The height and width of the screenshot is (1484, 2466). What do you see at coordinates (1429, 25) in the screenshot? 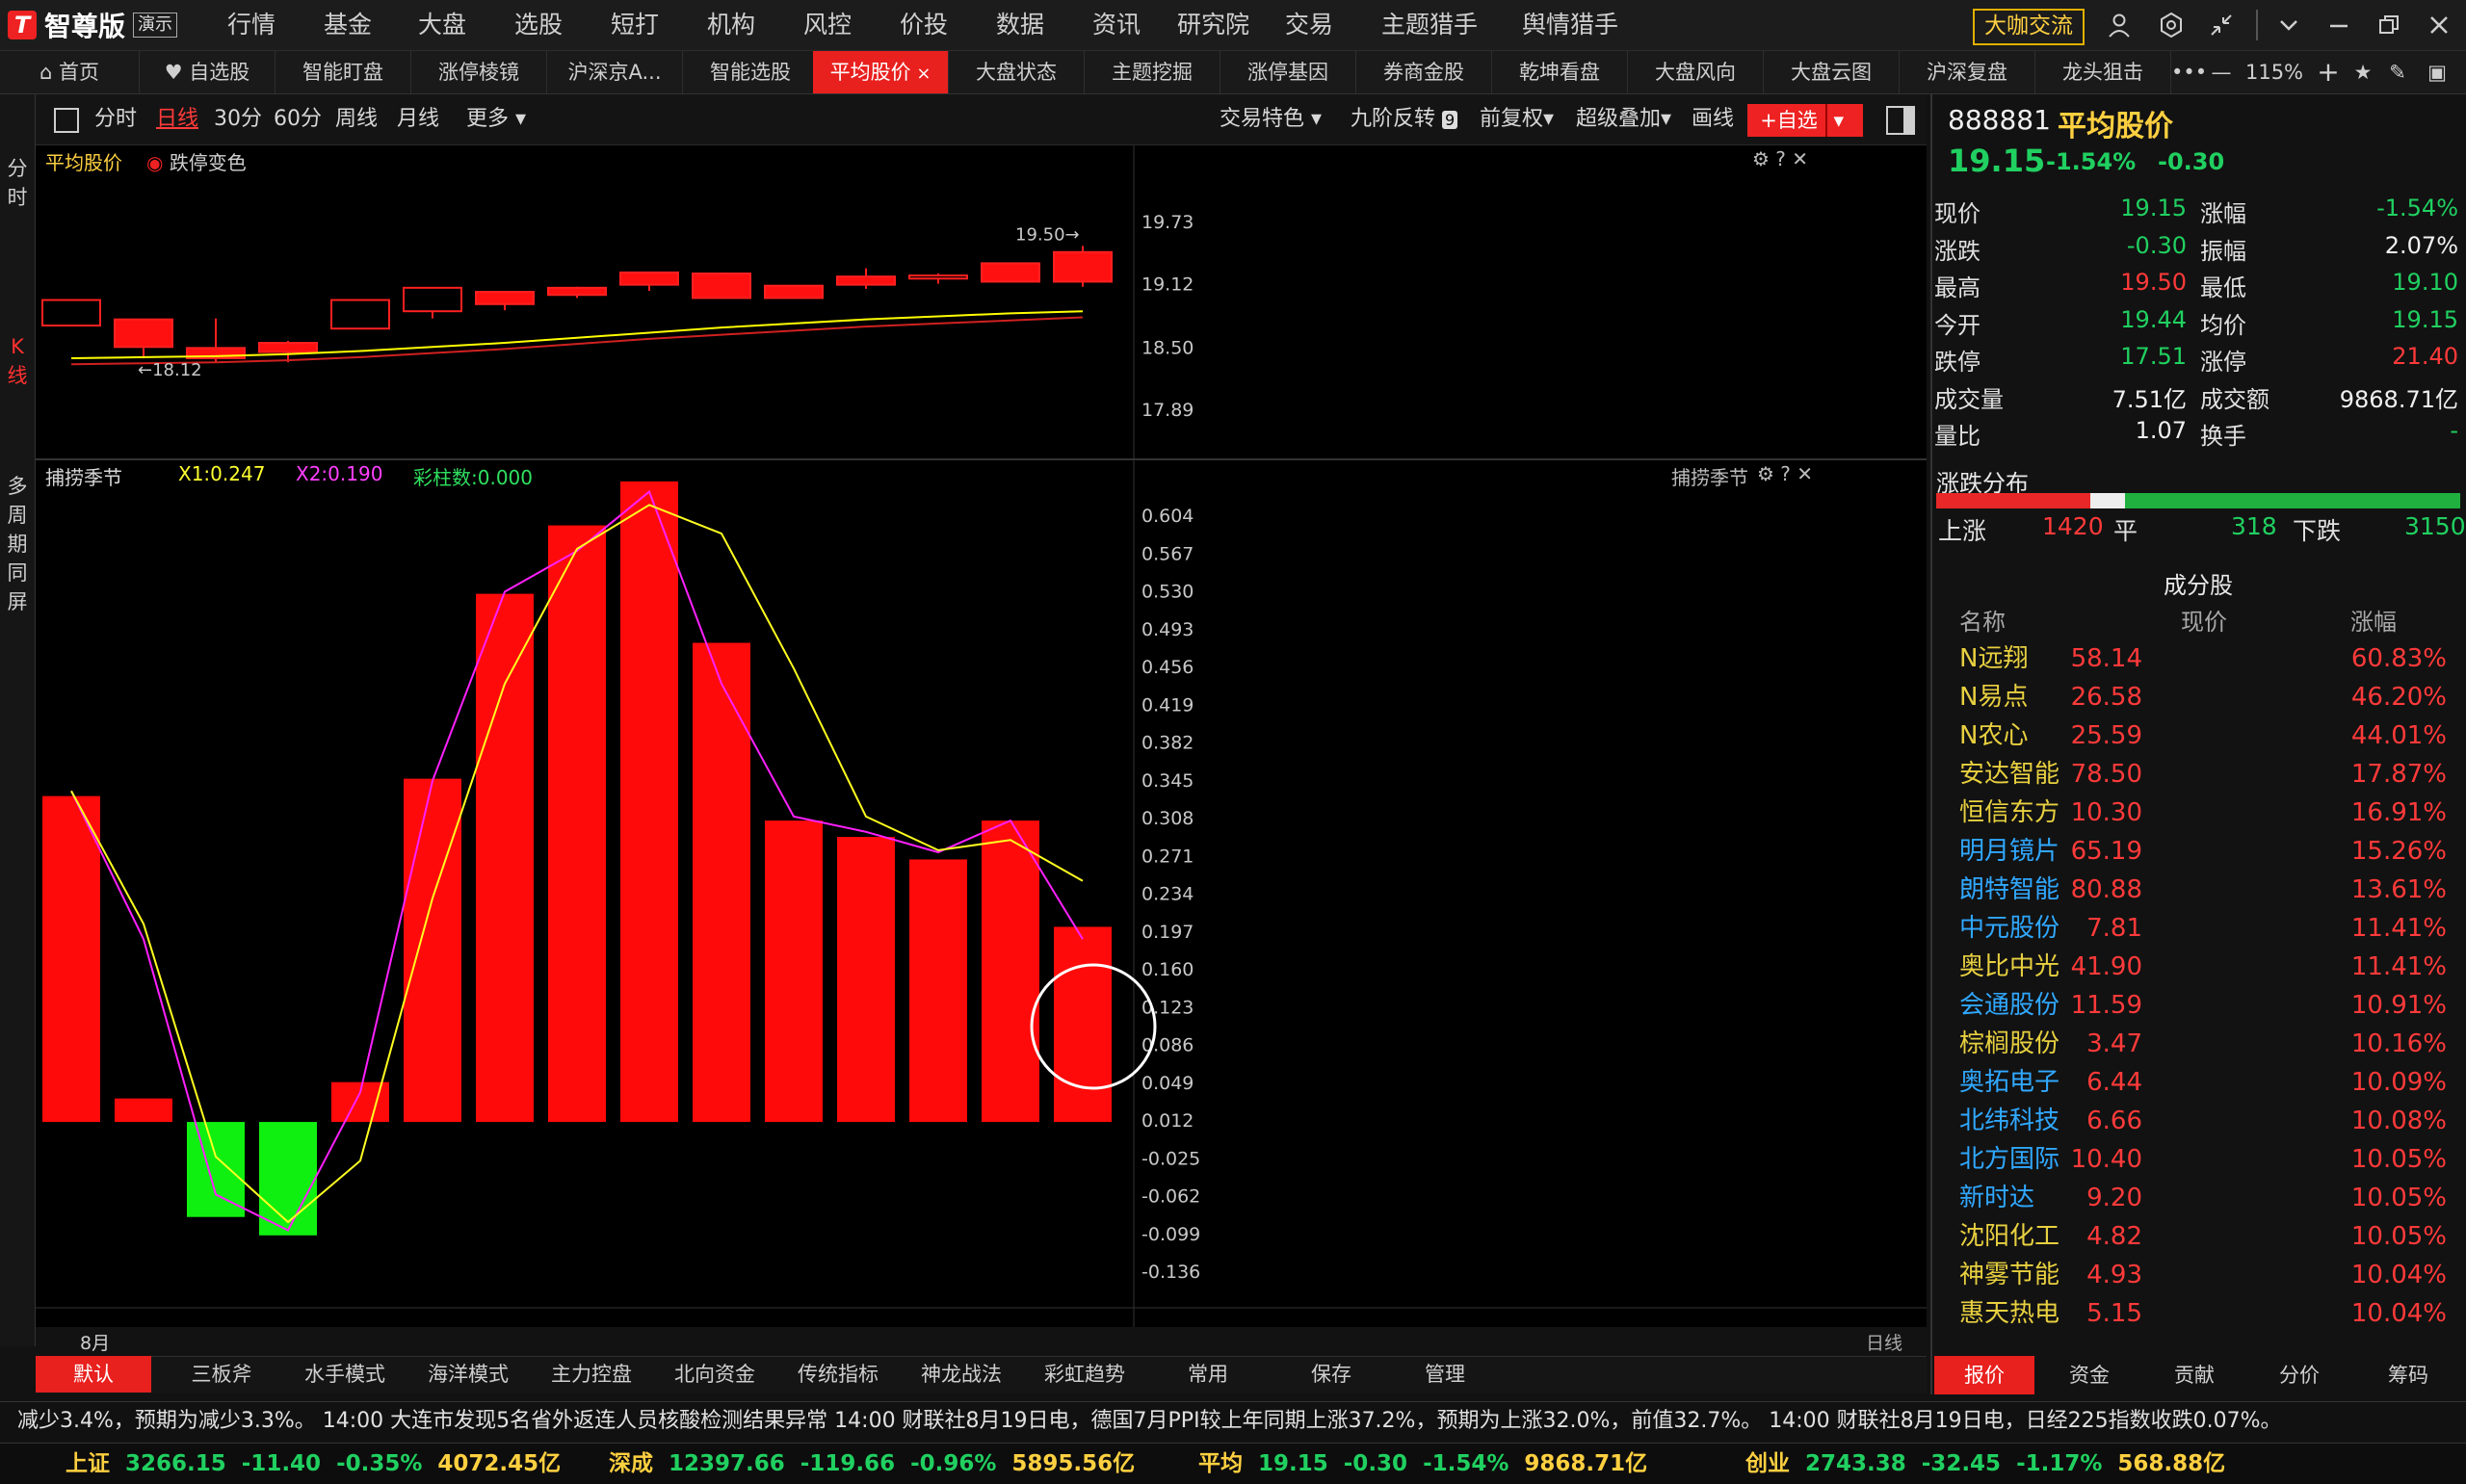
I see `menu-theme-hunter: 主题猎手` at bounding box center [1429, 25].